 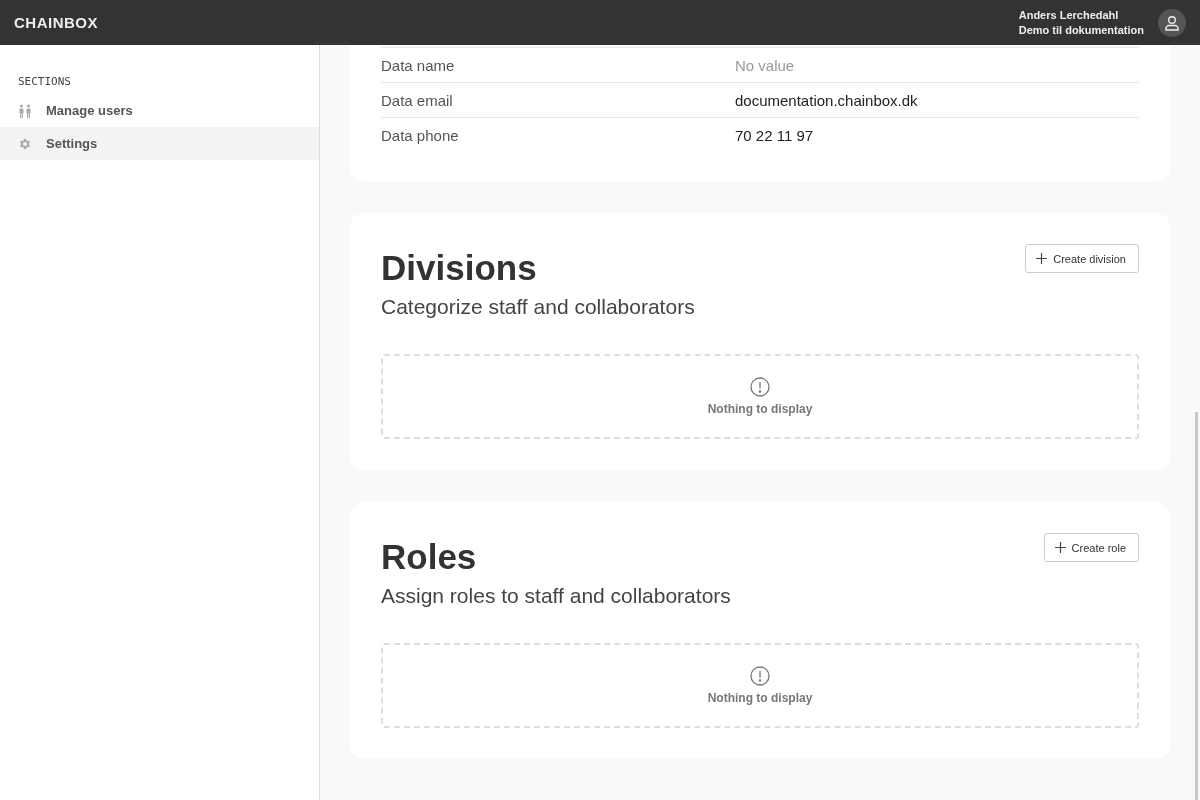 What do you see at coordinates (56, 22) in the screenshot?
I see `logo: CHAINBOX` at bounding box center [56, 22].